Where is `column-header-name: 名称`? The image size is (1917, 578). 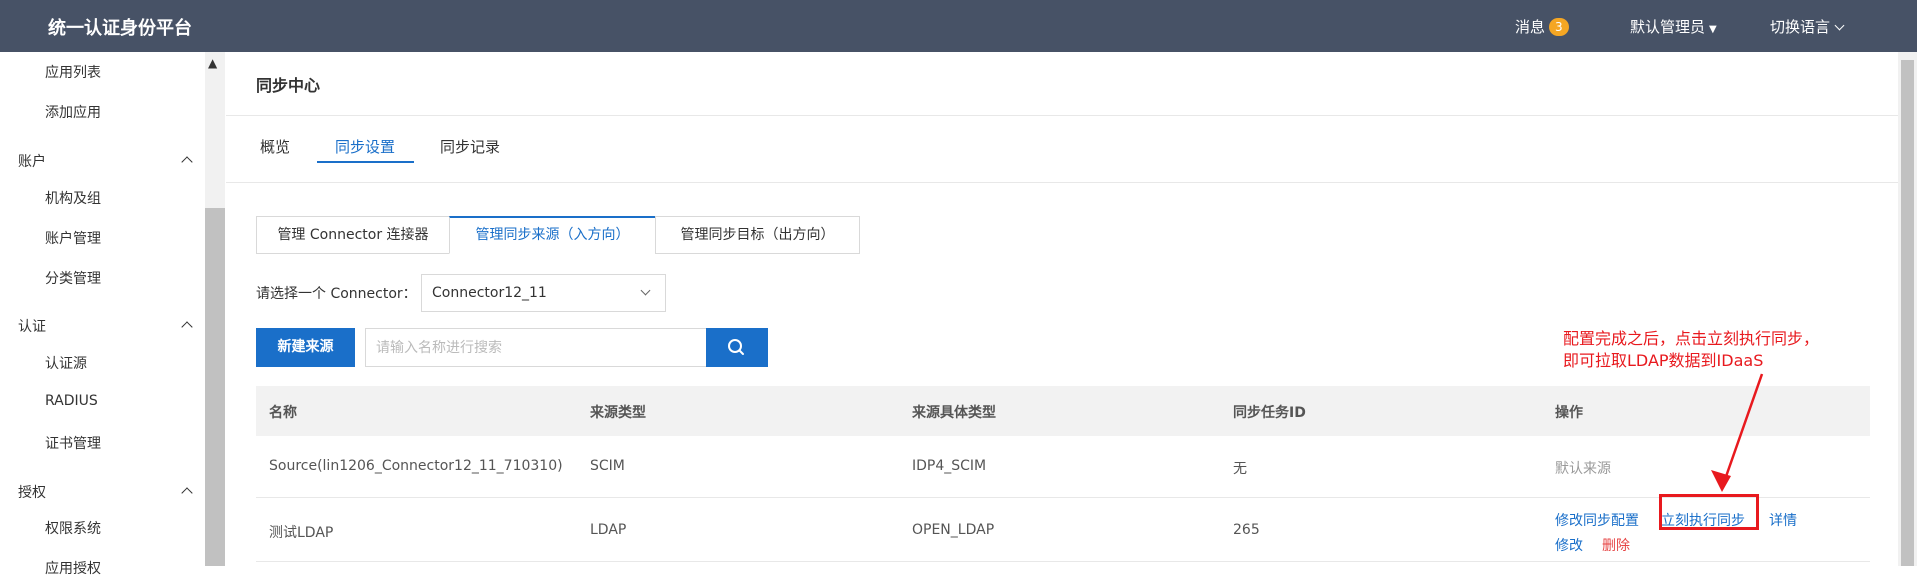 column-header-name: 名称 is located at coordinates (283, 413).